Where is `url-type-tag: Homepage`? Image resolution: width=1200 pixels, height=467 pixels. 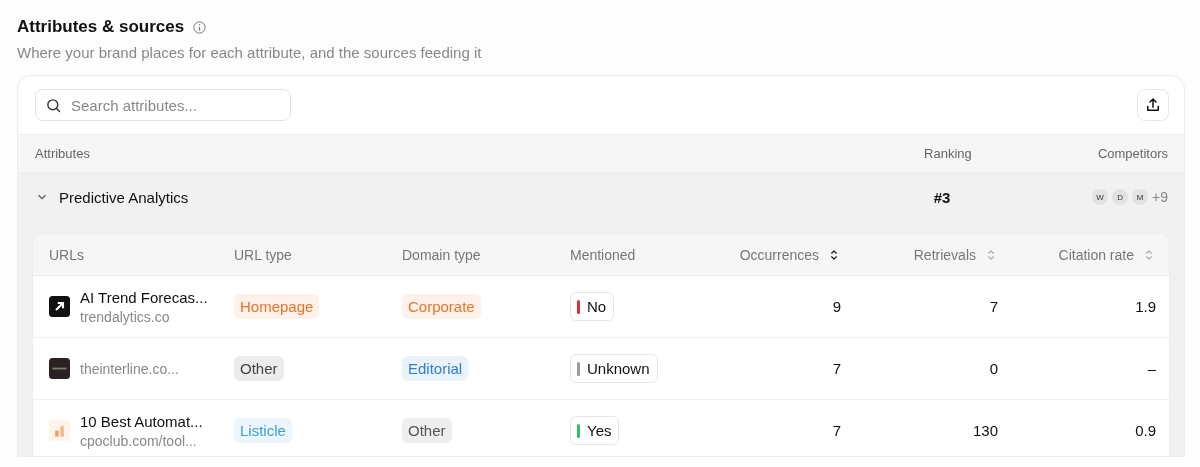
url-type-tag: Homepage is located at coordinates (277, 306).